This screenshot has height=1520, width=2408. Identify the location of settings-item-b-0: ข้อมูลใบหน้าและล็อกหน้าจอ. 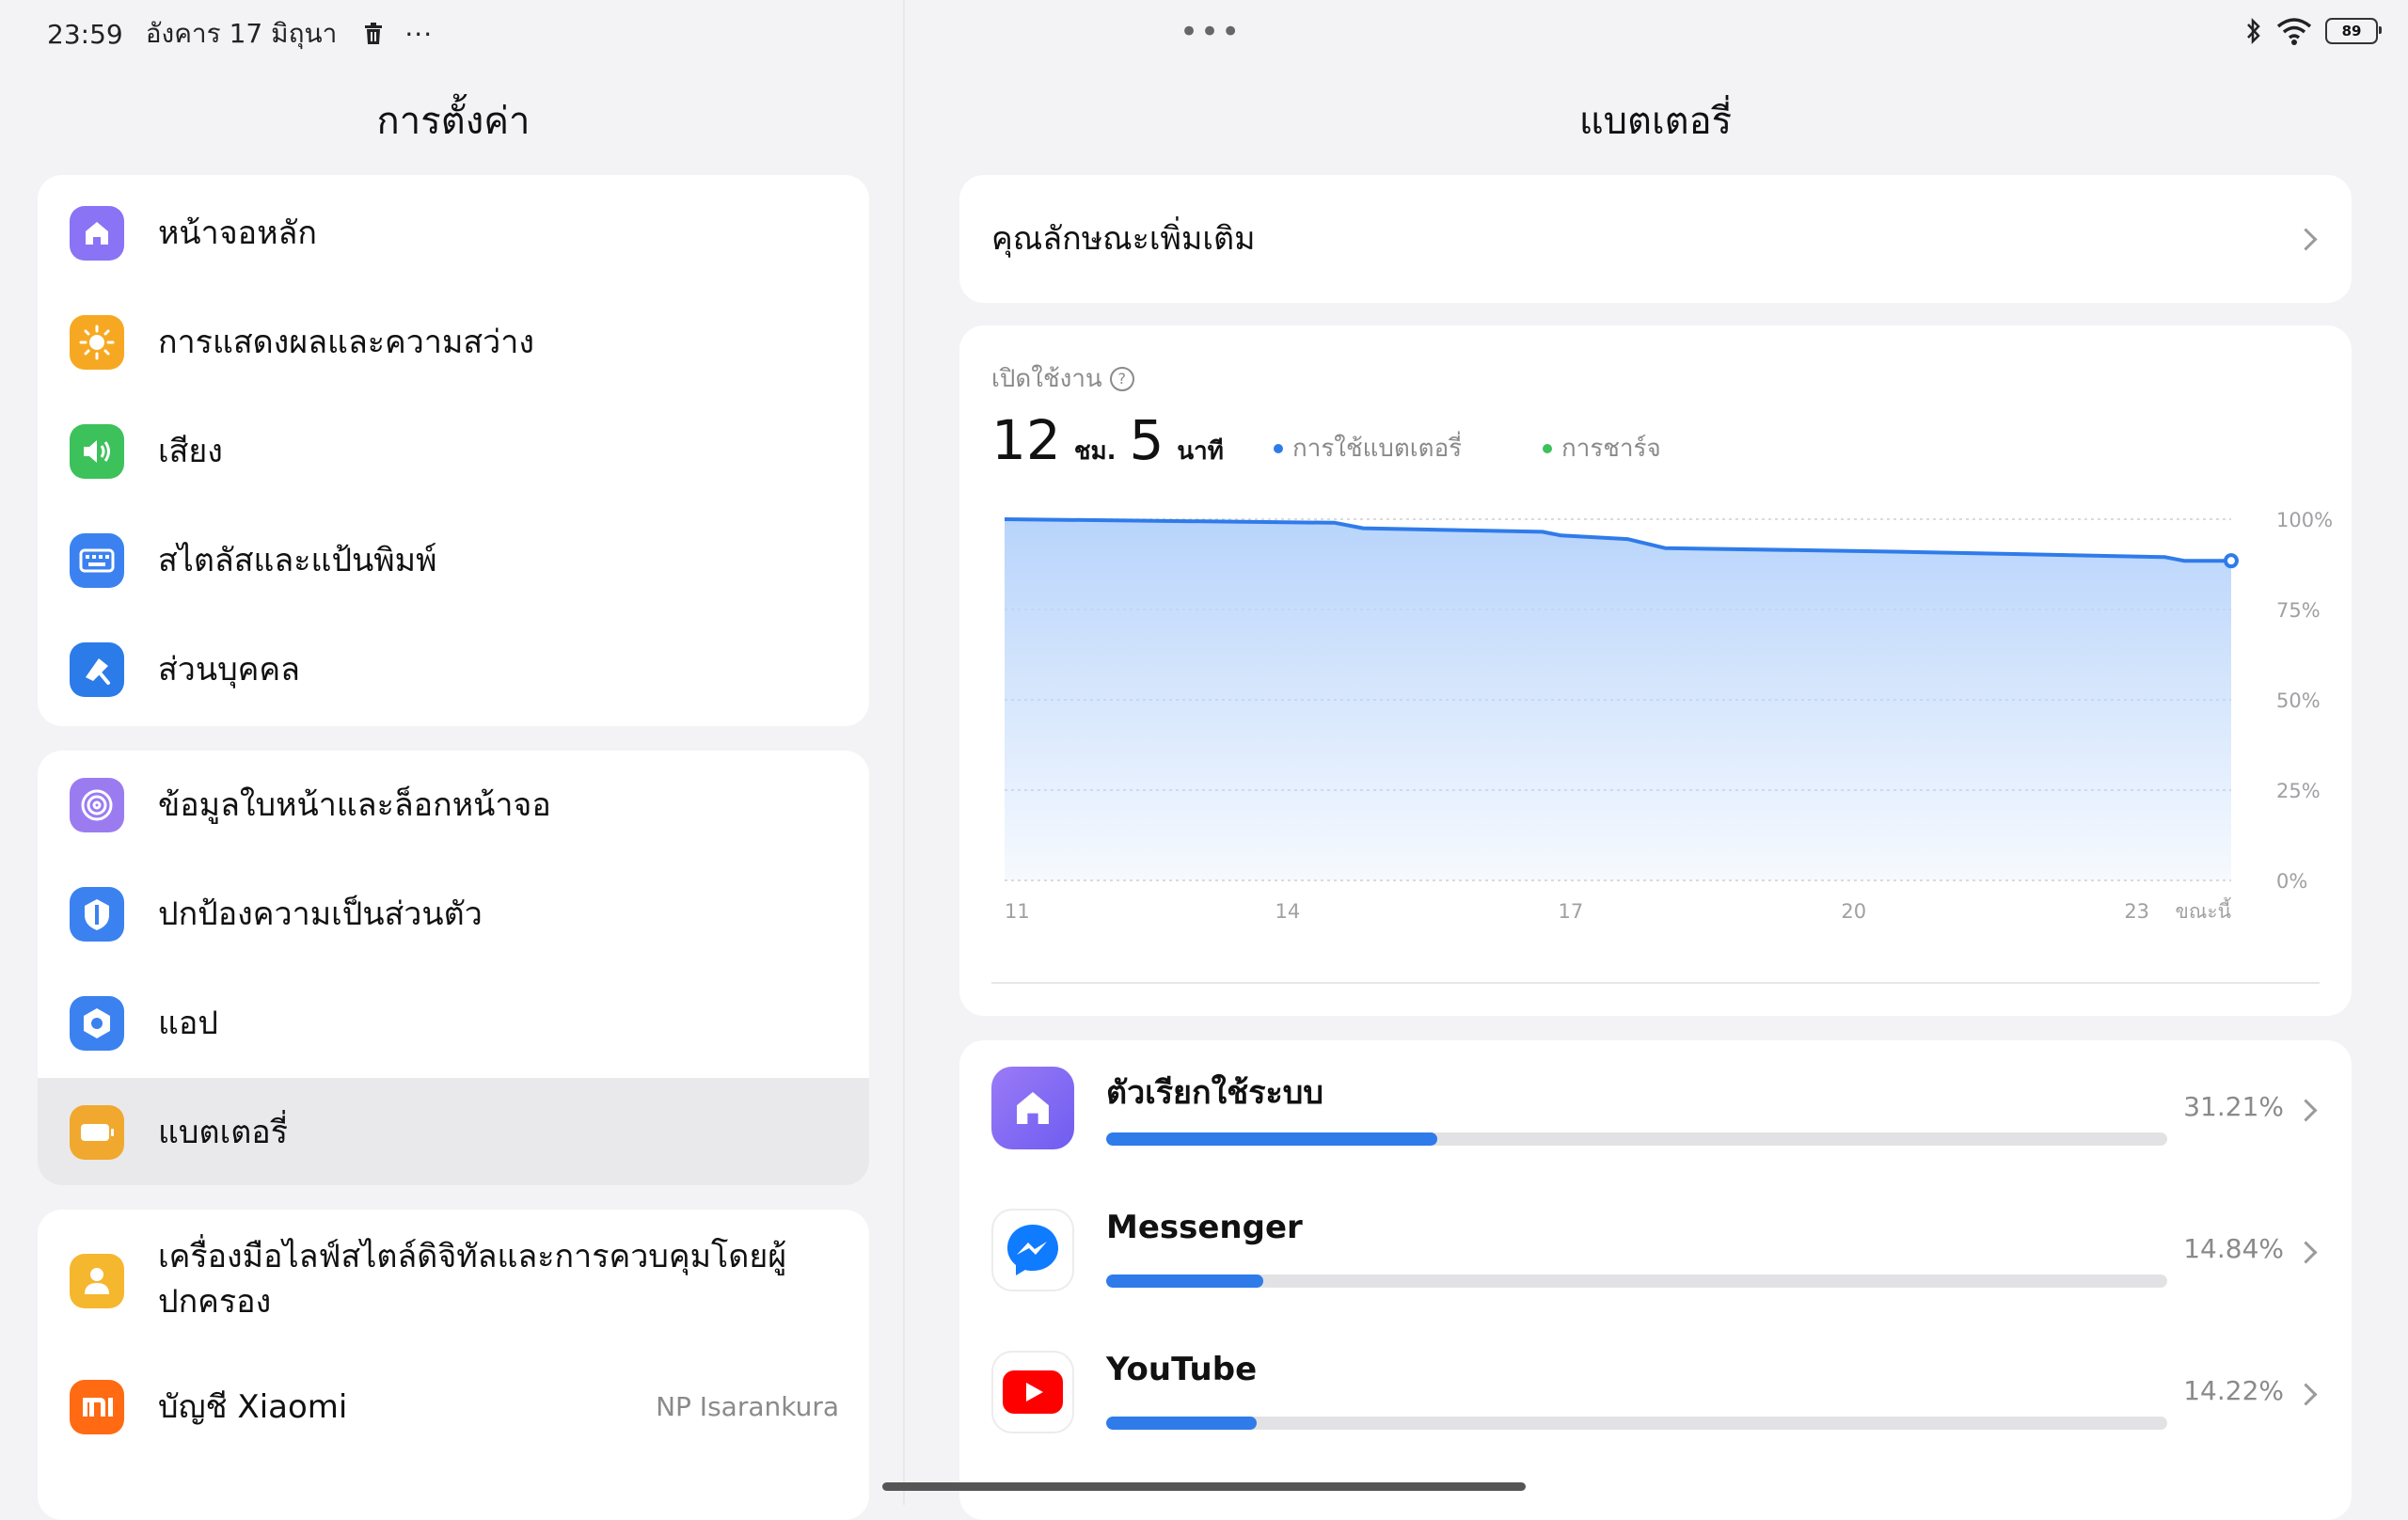
(454, 805).